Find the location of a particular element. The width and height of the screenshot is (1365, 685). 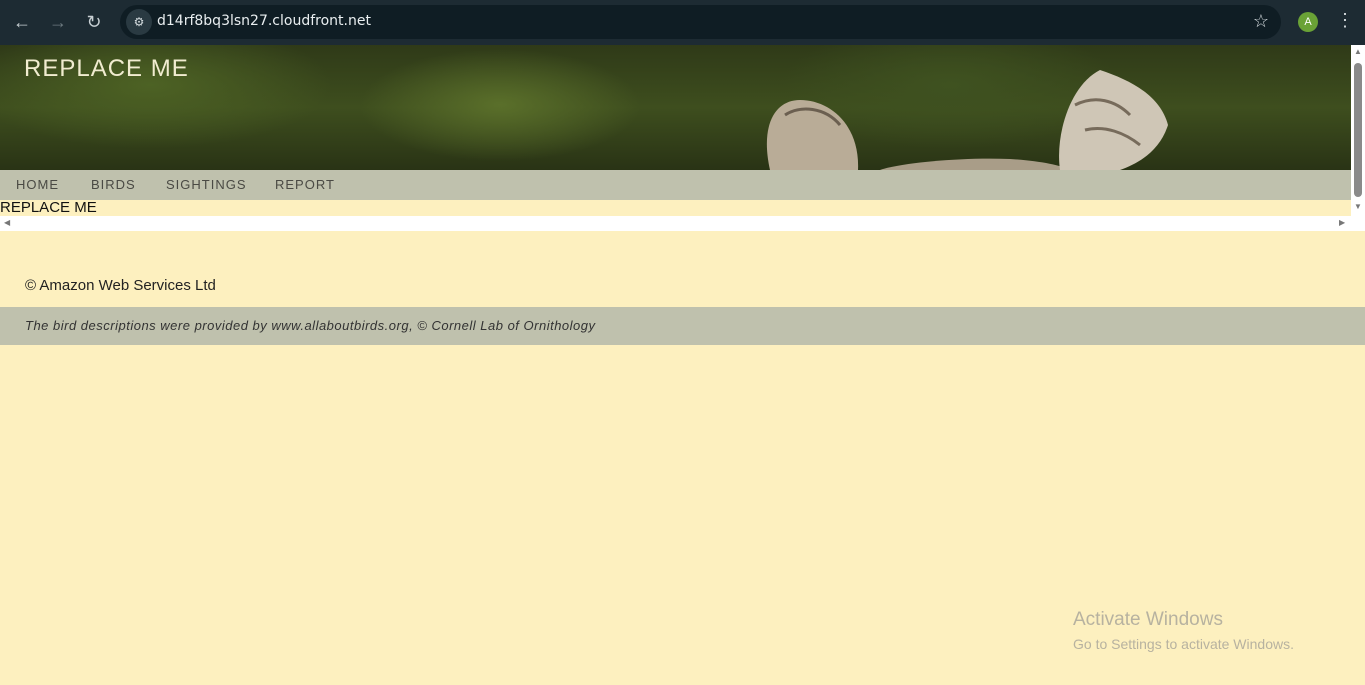

scrollbar-thumb is located at coordinates (1358, 130).